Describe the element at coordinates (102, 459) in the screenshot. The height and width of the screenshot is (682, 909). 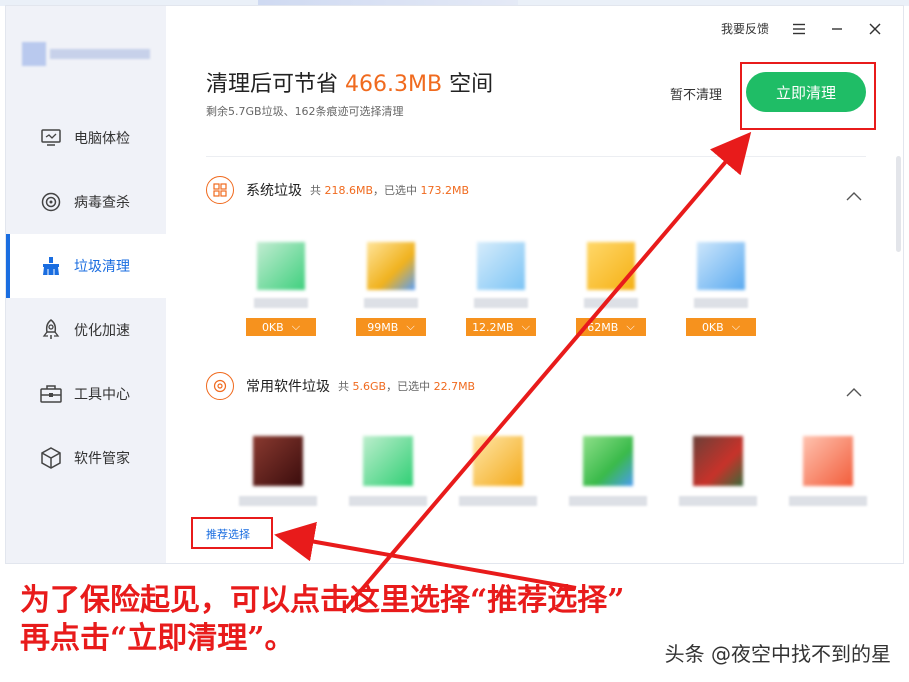
I see `sidebar-item-label: 软件管家` at that location.